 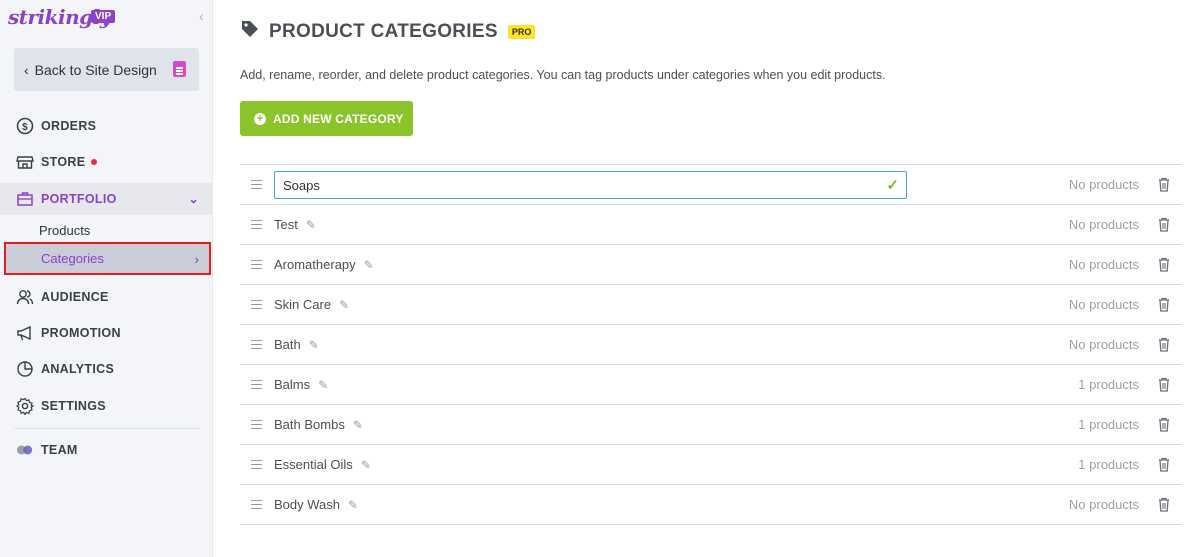 What do you see at coordinates (711, 425) in the screenshot?
I see `category-row: Bath Bombs ✎ 1 products` at bounding box center [711, 425].